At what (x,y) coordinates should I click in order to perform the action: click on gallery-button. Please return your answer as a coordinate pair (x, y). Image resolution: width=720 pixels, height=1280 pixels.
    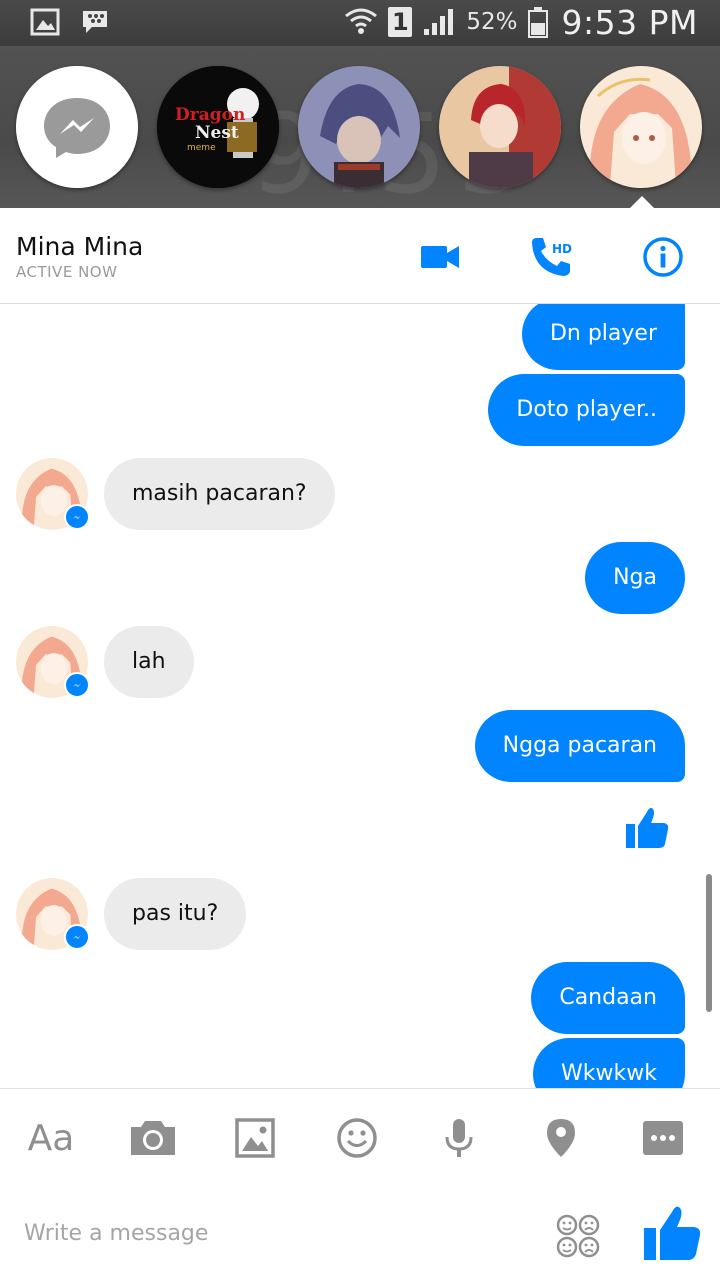
    Looking at the image, I should click on (255, 1138).